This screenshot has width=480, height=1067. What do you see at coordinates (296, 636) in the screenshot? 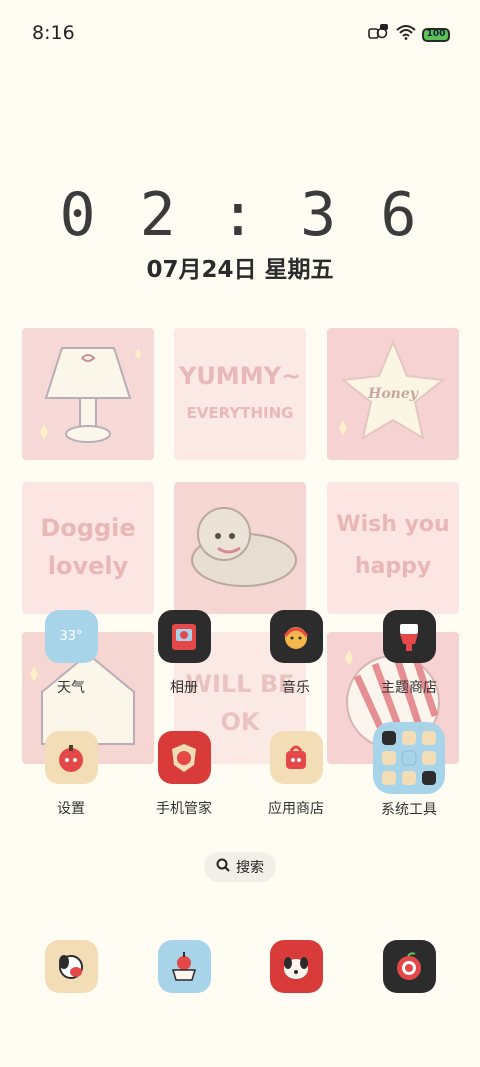
I see `music-icon` at bounding box center [296, 636].